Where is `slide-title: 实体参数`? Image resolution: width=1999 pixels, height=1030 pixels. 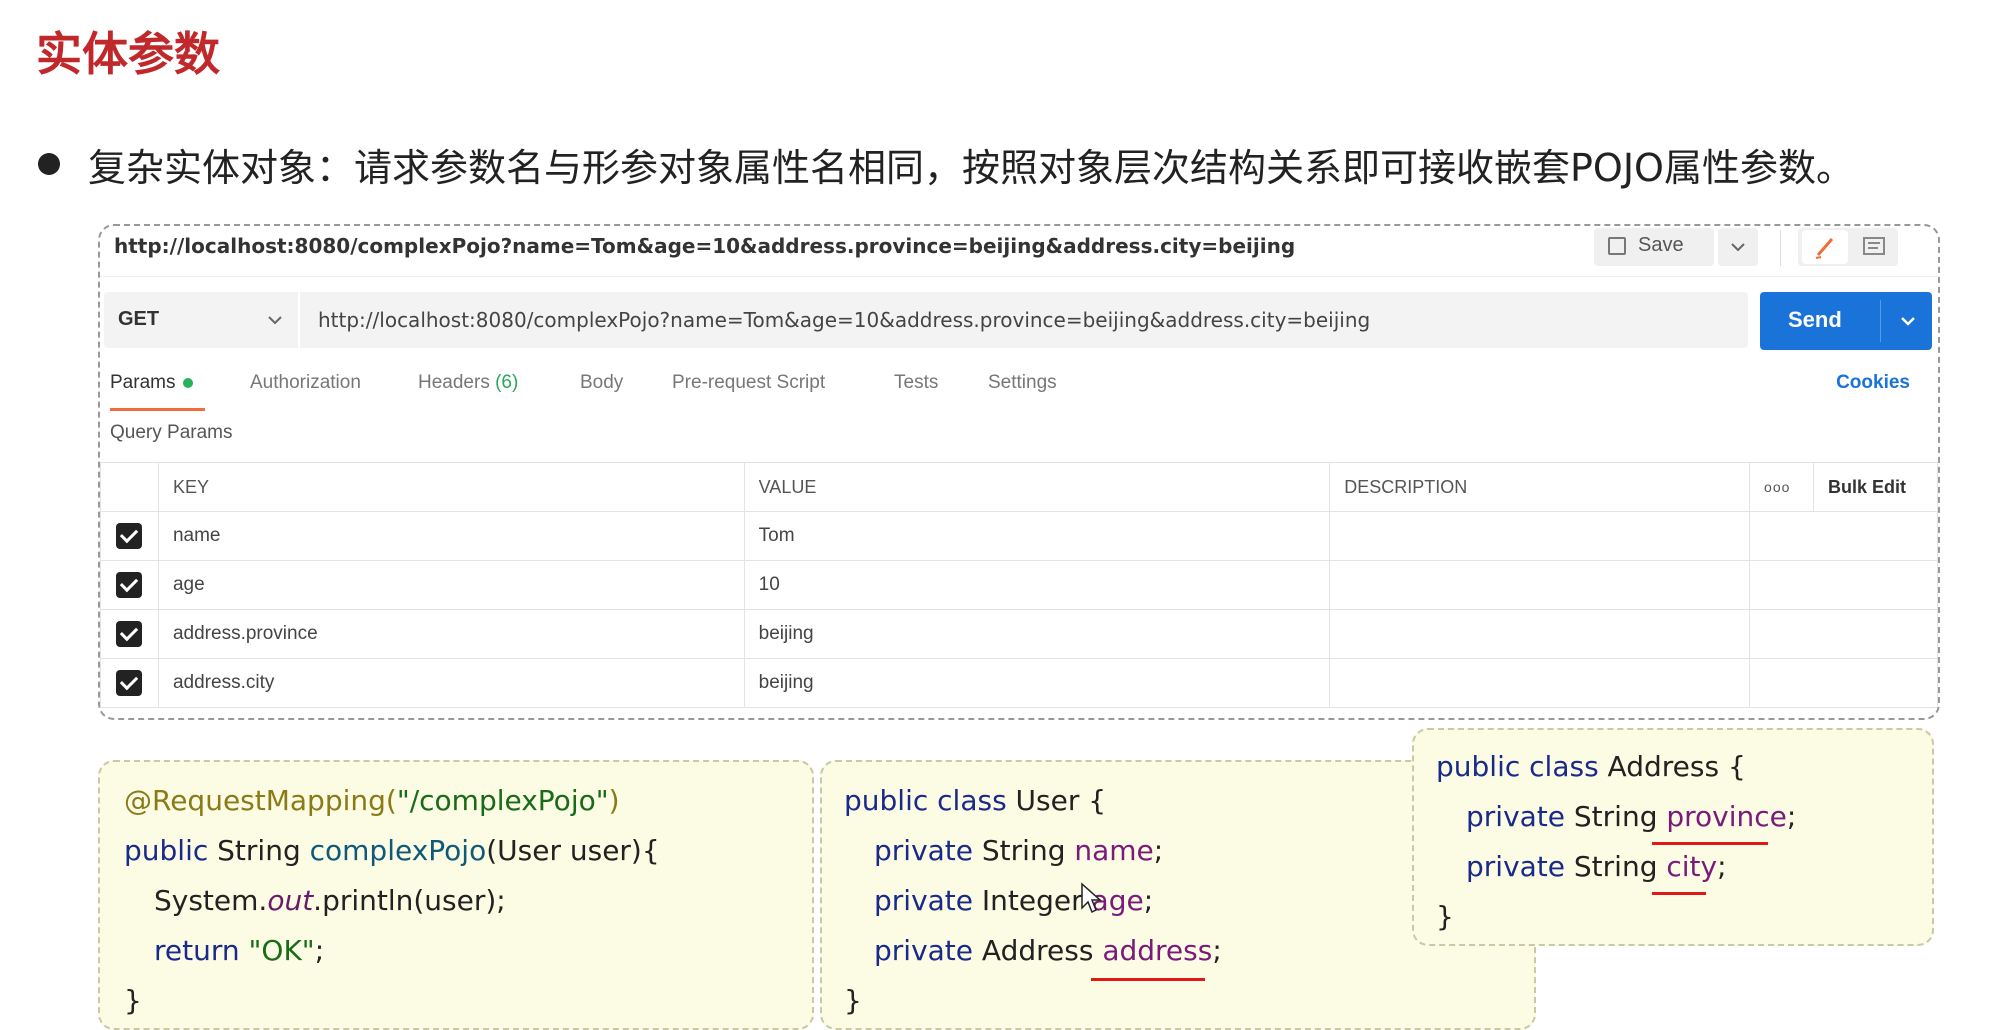 slide-title: 实体参数 is located at coordinates (128, 54).